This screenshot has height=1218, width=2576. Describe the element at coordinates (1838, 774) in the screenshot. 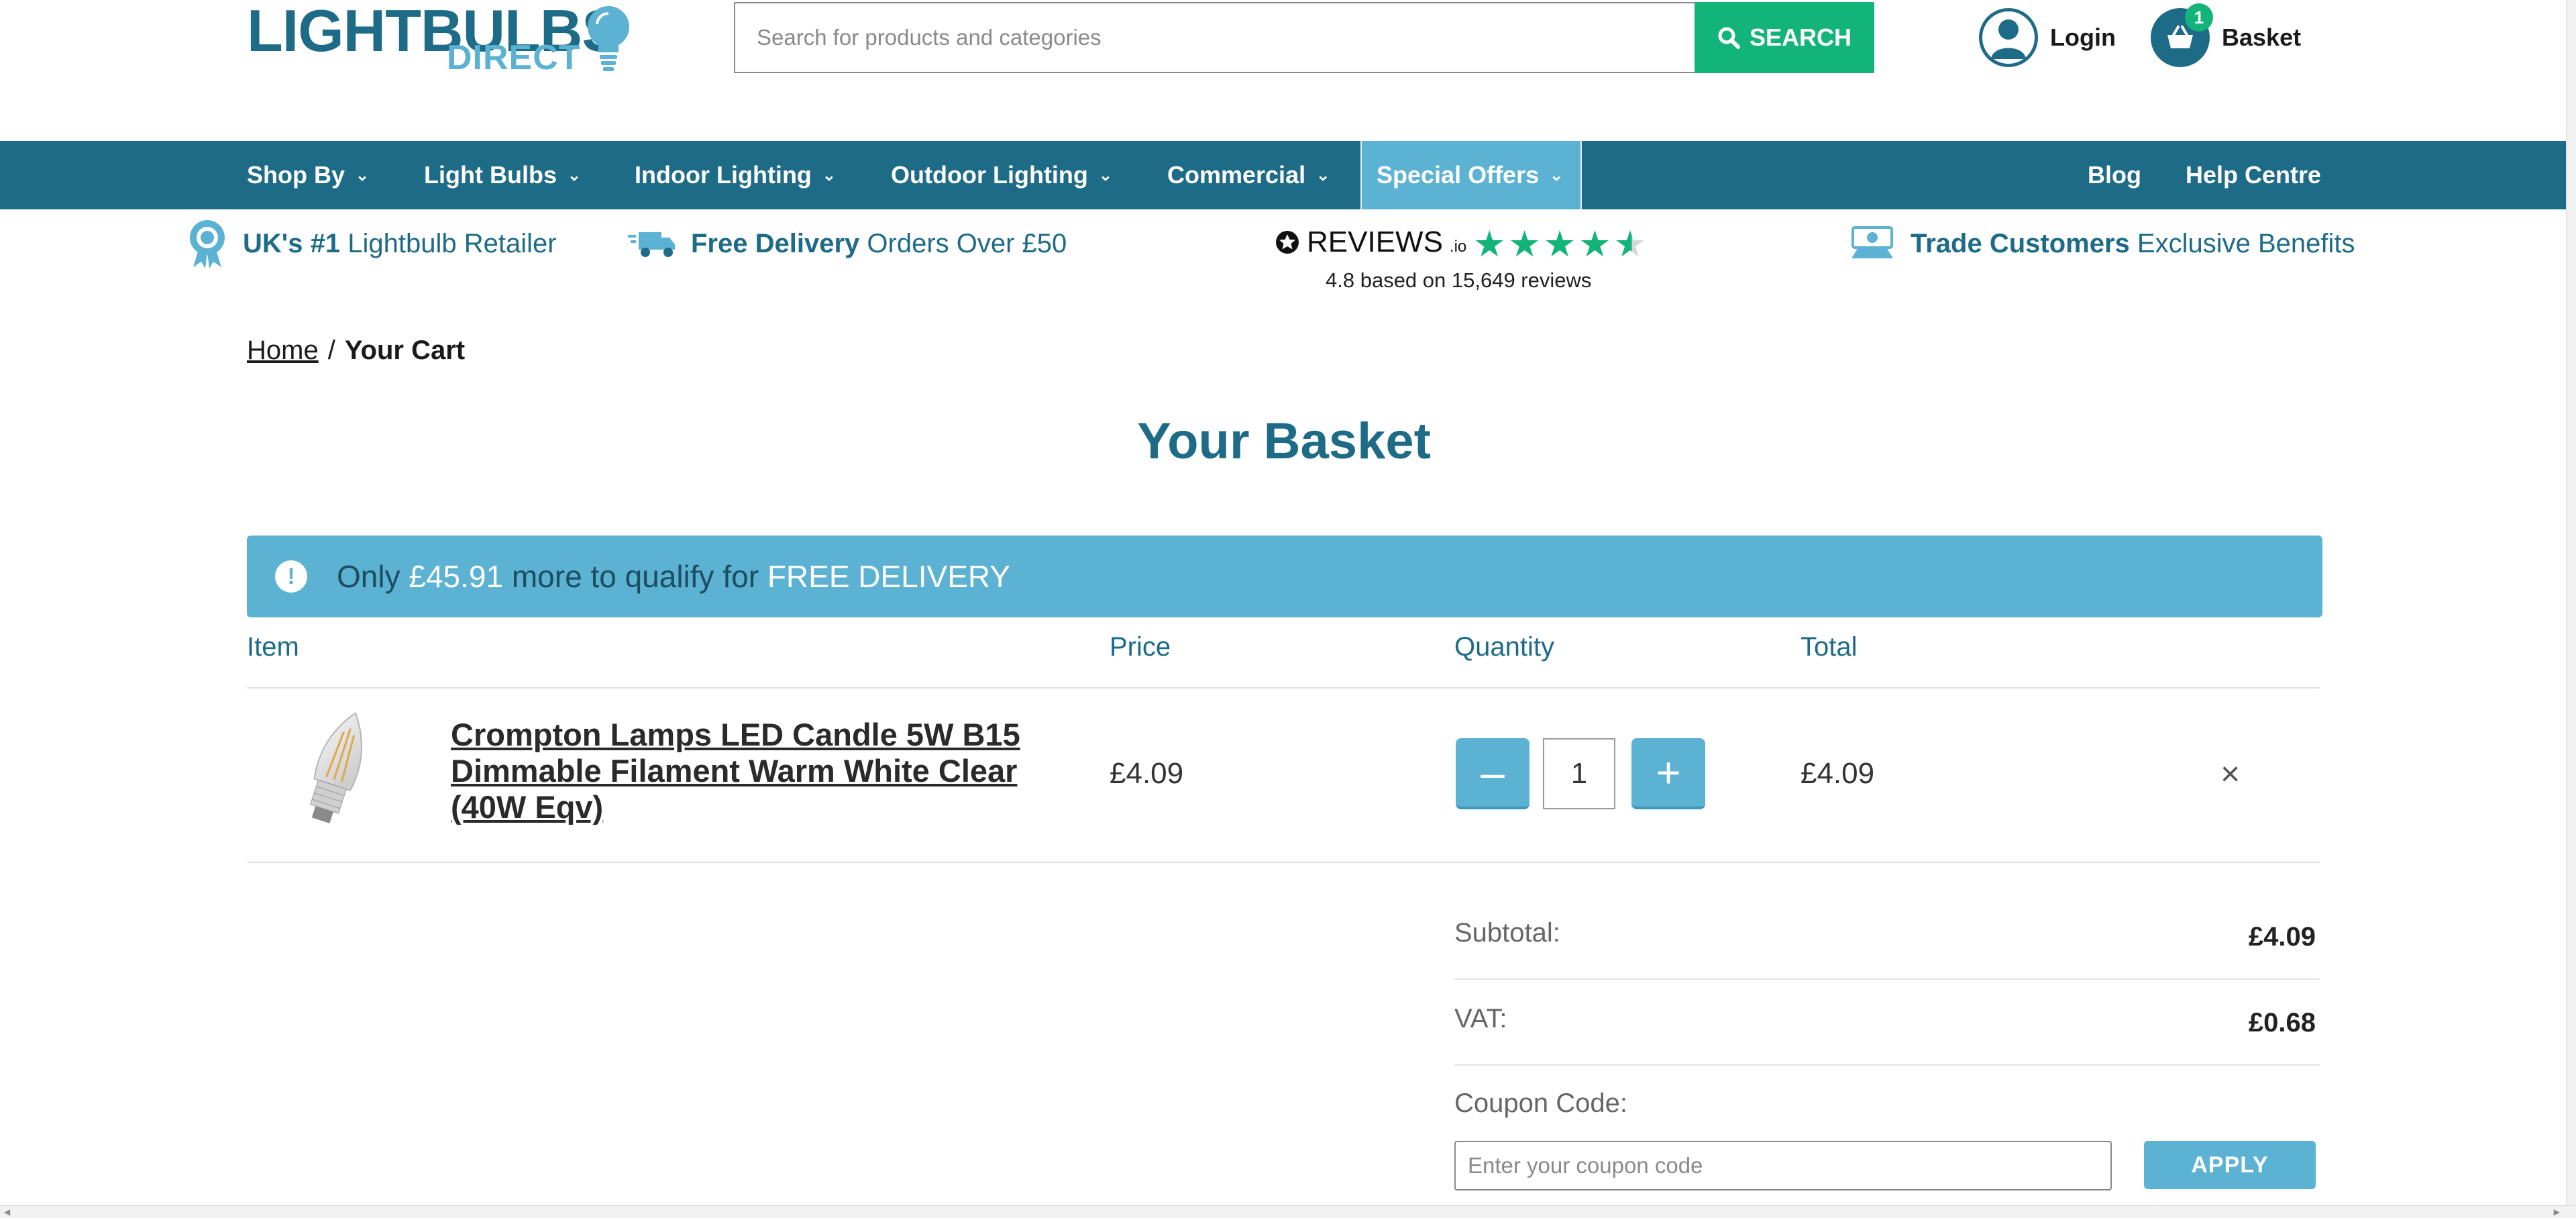

I see `line-total: £4.09` at that location.